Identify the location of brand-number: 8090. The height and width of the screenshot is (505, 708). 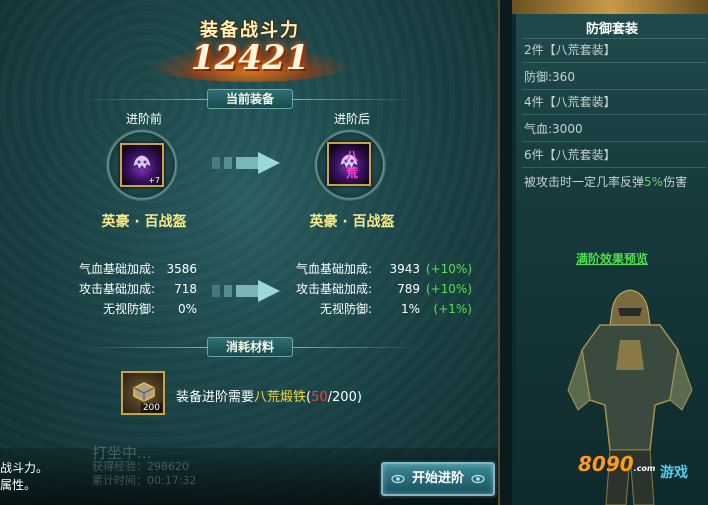
(606, 464).